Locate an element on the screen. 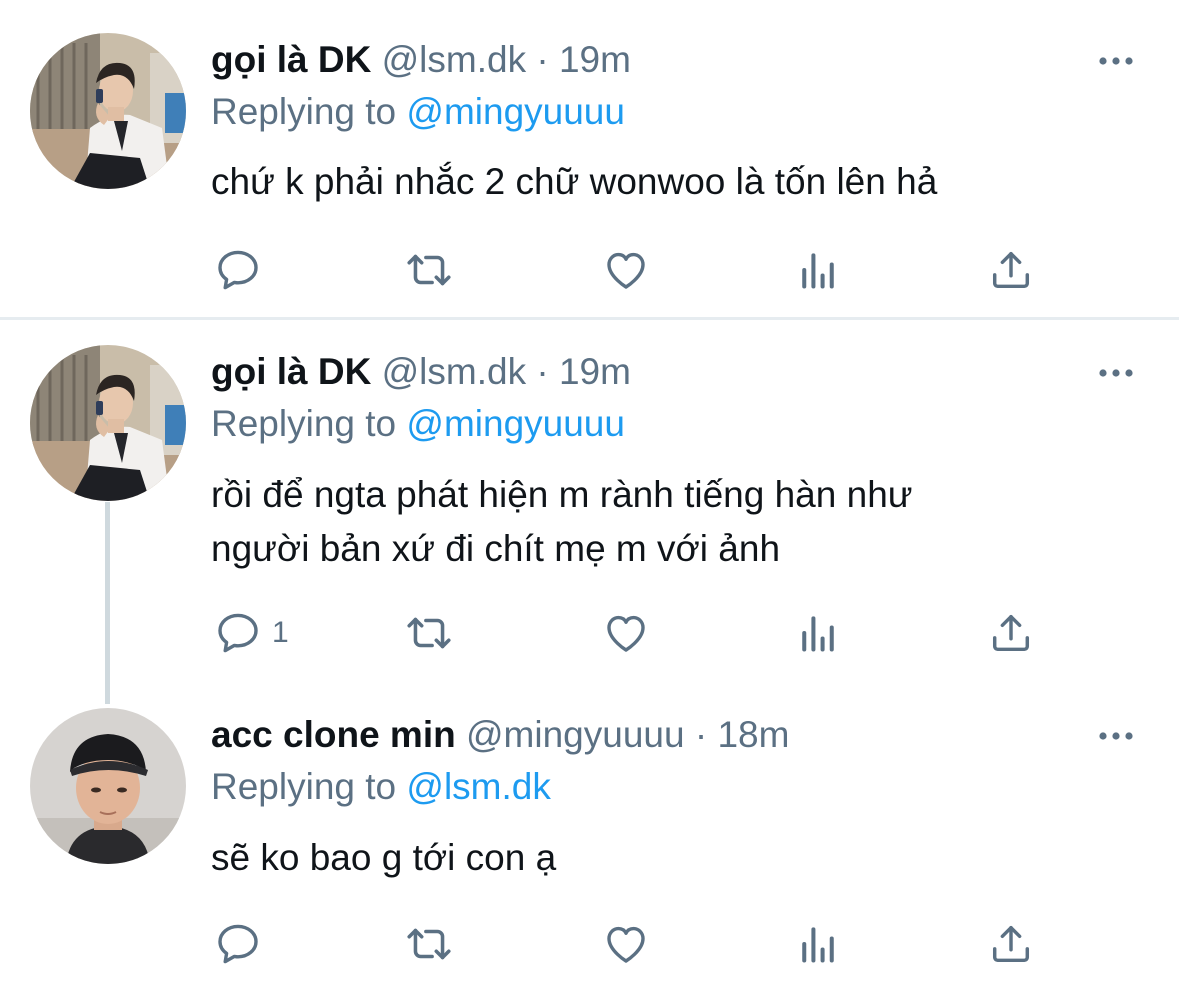 The image size is (1179, 987). reply-button: 1 is located at coordinates (251, 633).